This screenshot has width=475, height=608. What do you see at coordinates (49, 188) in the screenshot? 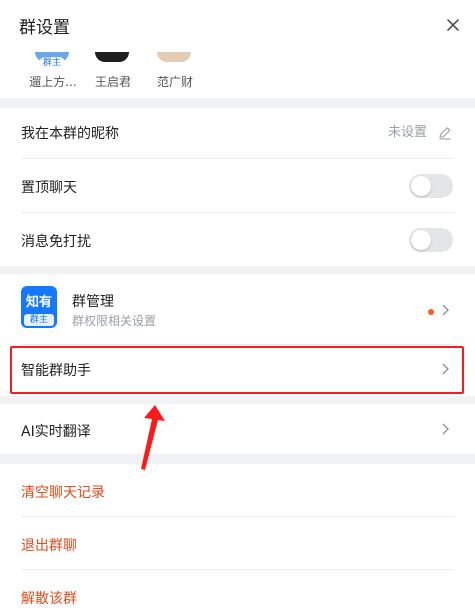
I see `pin-chat-label: 置顶聊天` at bounding box center [49, 188].